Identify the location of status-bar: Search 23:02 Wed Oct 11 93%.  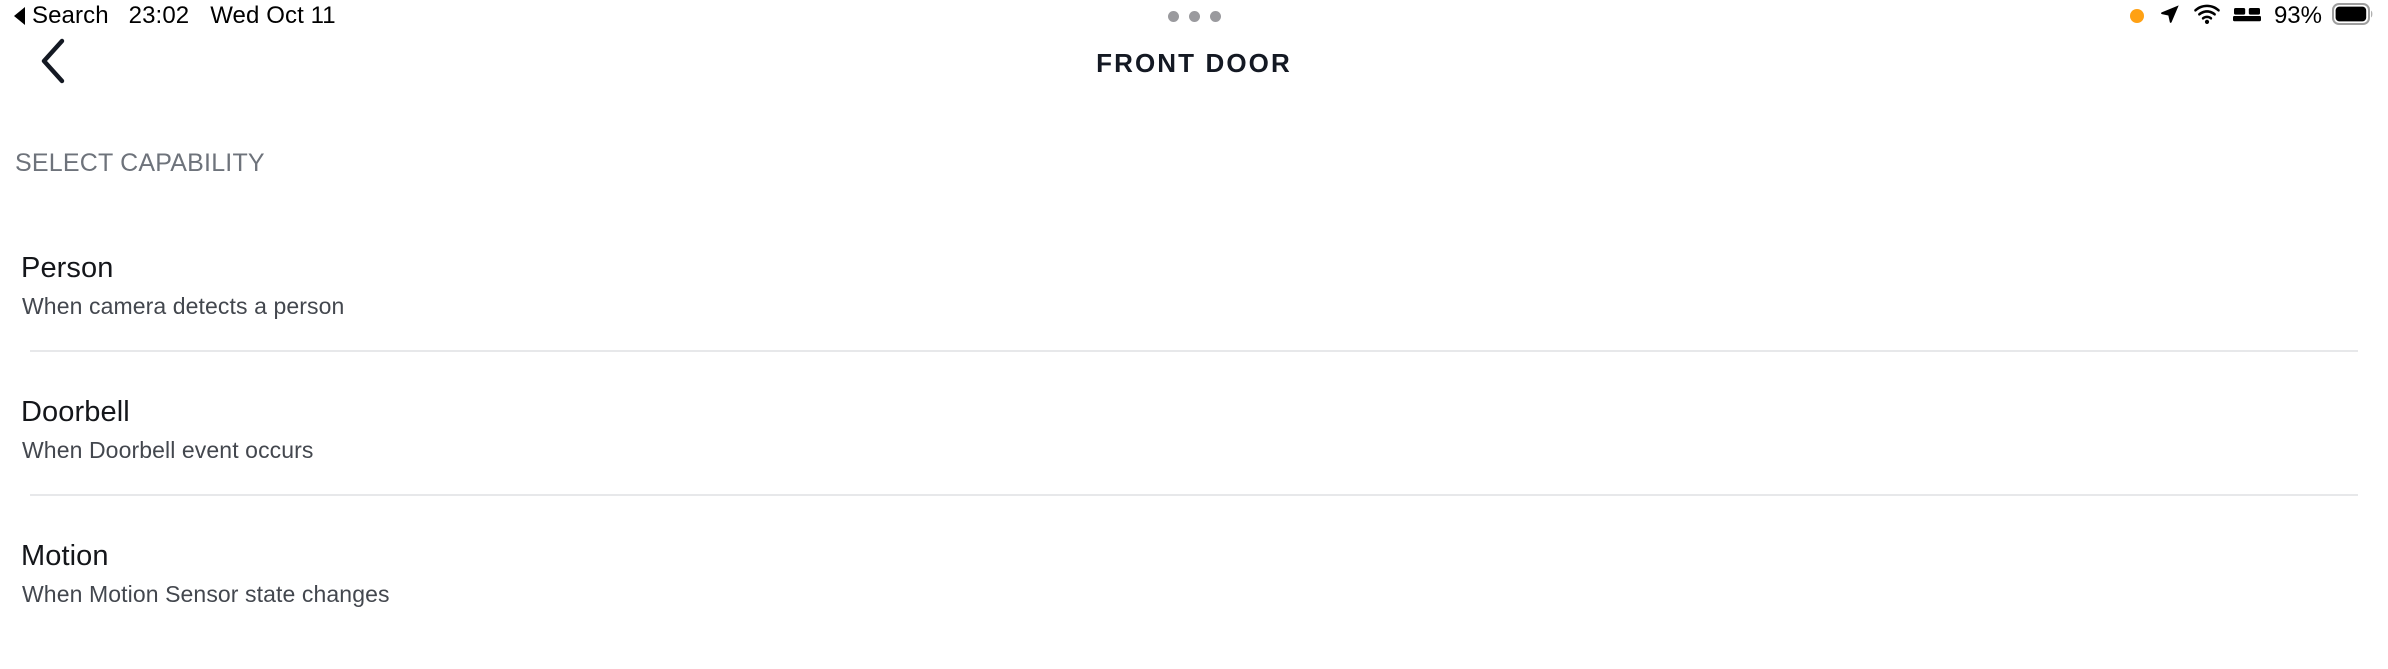
(1194, 16).